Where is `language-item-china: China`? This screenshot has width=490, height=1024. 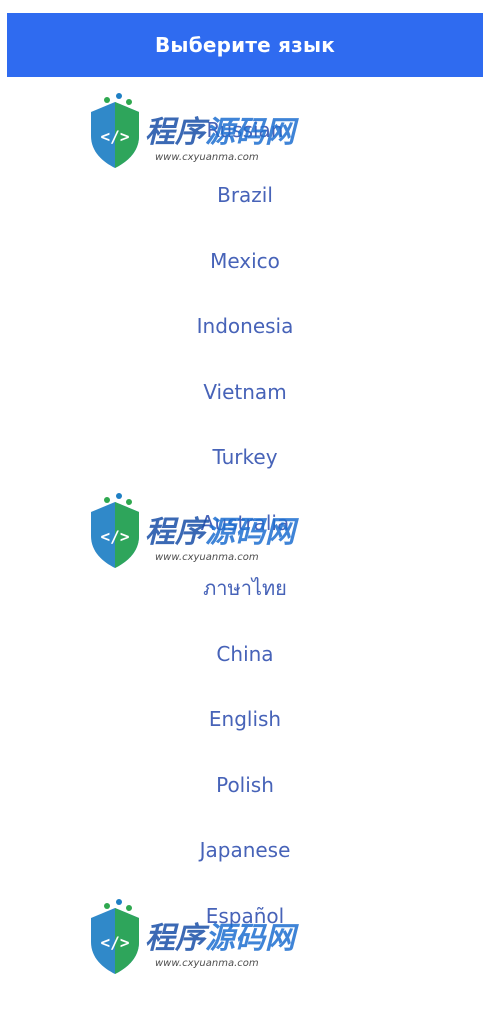
language-item-china: China is located at coordinates (245, 654).